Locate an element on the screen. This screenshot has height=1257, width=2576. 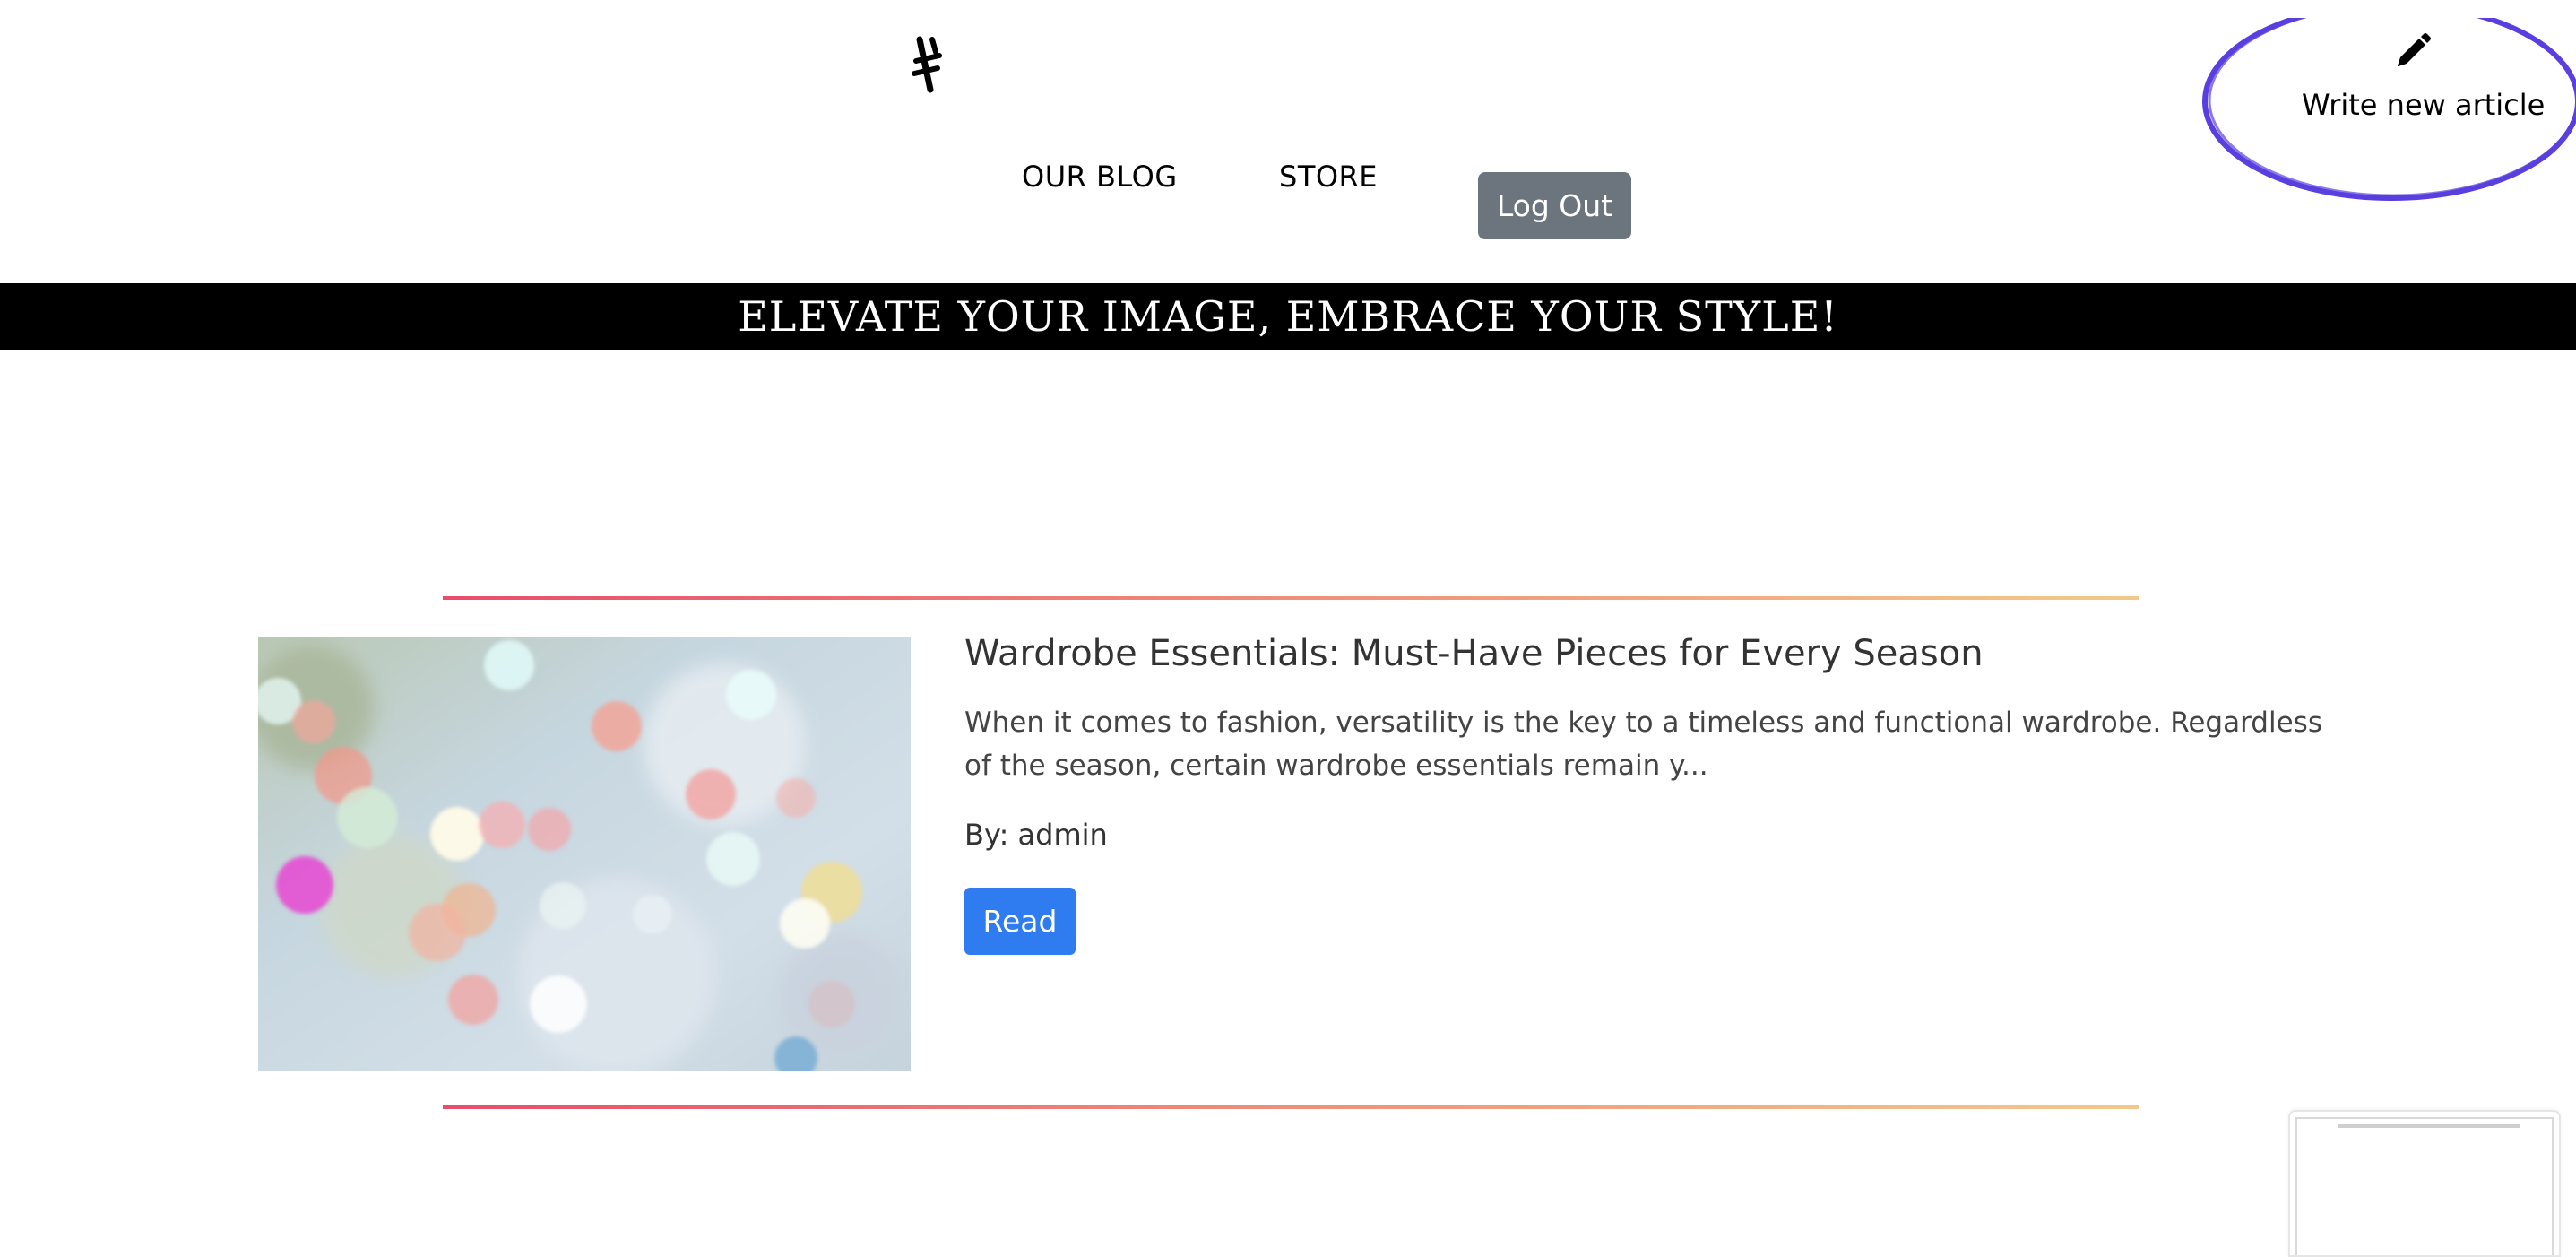
write-new-article-link: Write new article is located at coordinates (2388, 112).